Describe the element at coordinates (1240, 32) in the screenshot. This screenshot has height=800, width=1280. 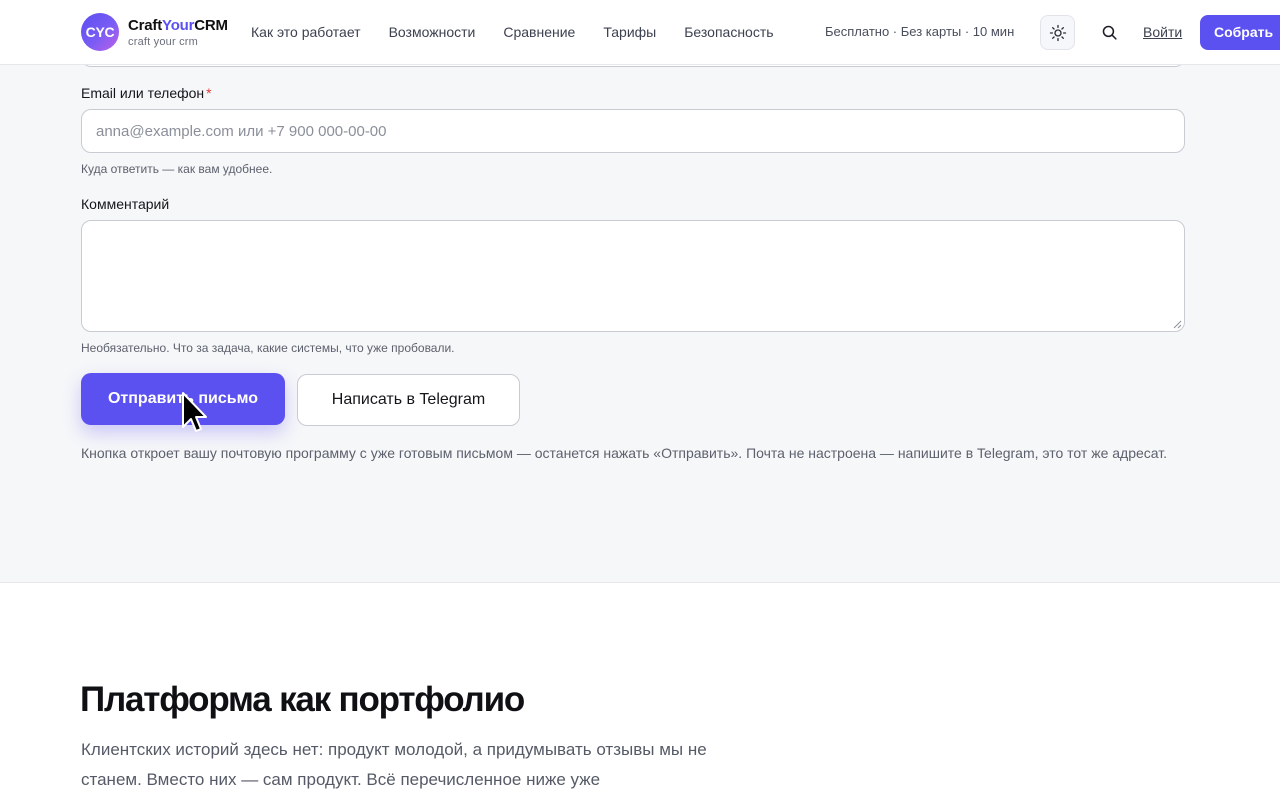
I see `cta-build-button: Собрать` at that location.